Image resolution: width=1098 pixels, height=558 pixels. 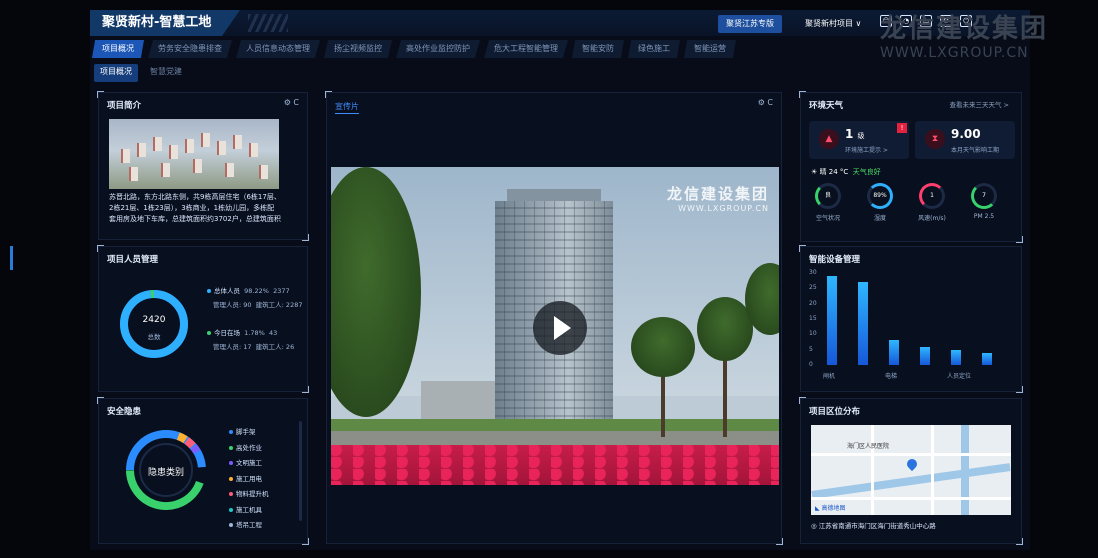 I want to click on x-tick: 闸机, so click(x=829, y=376).